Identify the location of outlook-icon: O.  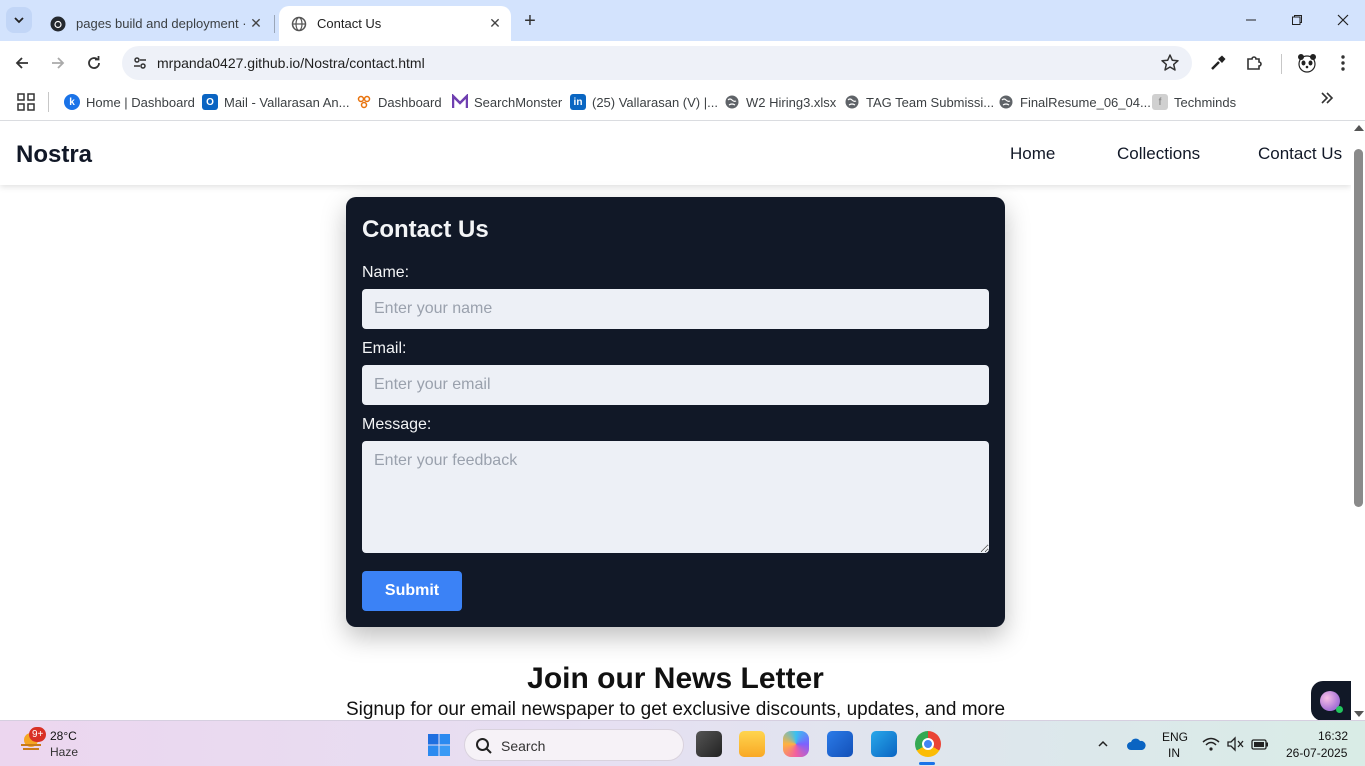
(210, 102).